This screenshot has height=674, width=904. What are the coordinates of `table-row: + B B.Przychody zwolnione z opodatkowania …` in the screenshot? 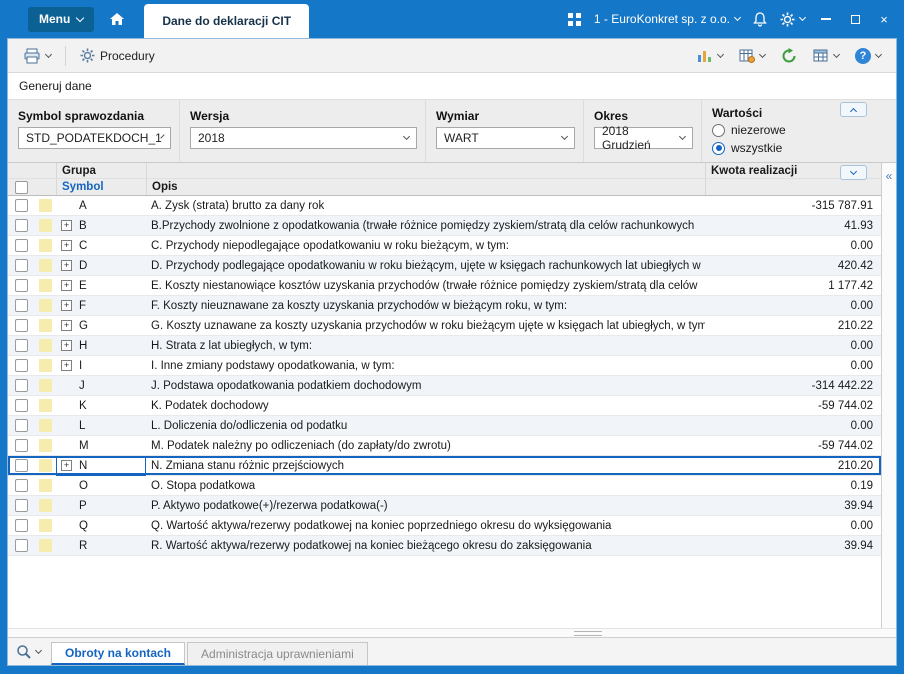 It's located at (444, 226).